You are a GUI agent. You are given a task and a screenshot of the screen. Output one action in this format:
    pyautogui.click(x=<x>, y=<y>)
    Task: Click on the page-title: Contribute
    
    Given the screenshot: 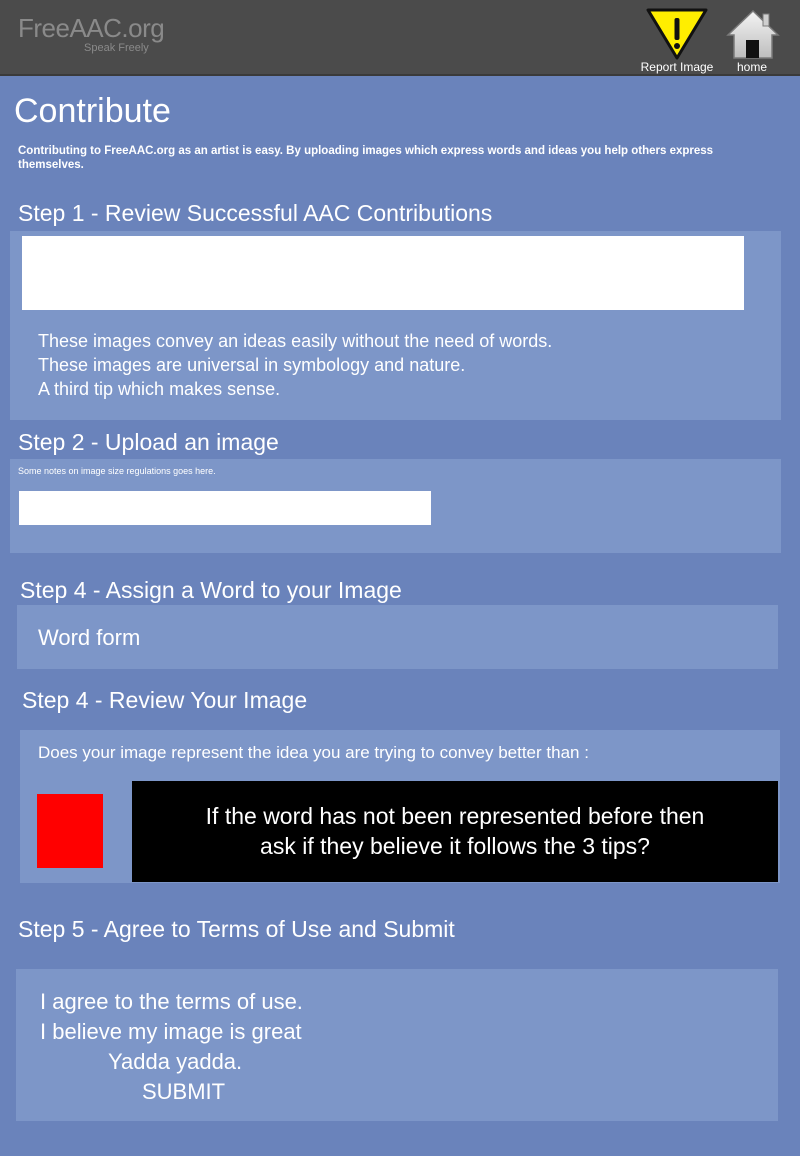 What is the action you would take?
    pyautogui.click(x=92, y=111)
    